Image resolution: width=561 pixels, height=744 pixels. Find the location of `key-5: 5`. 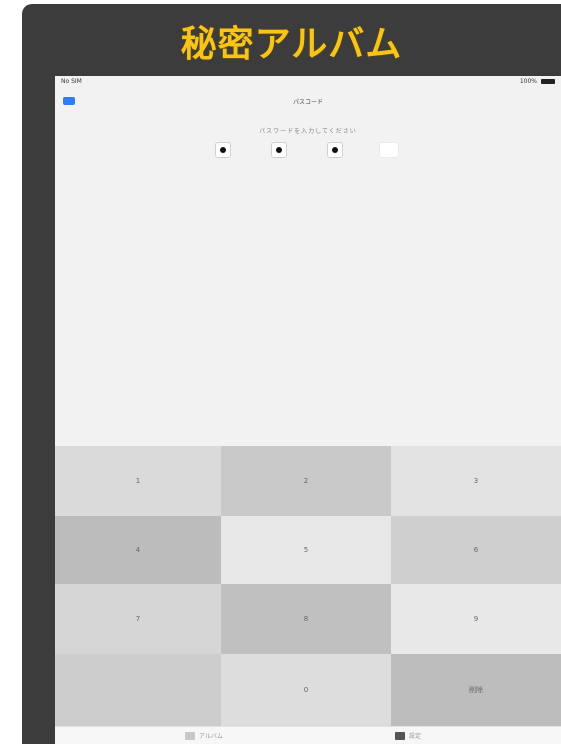

key-5: 5 is located at coordinates (306, 550).